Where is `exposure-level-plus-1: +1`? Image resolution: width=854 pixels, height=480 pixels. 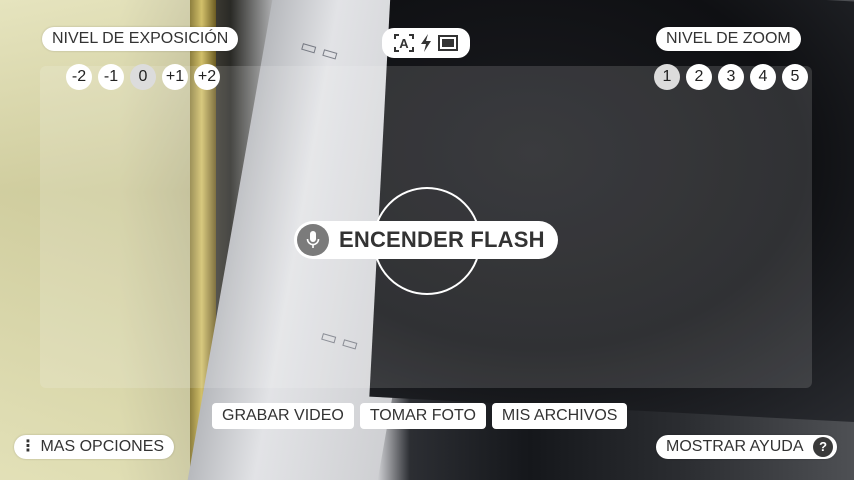
exposure-level-plus-1: +1 is located at coordinates (175, 77).